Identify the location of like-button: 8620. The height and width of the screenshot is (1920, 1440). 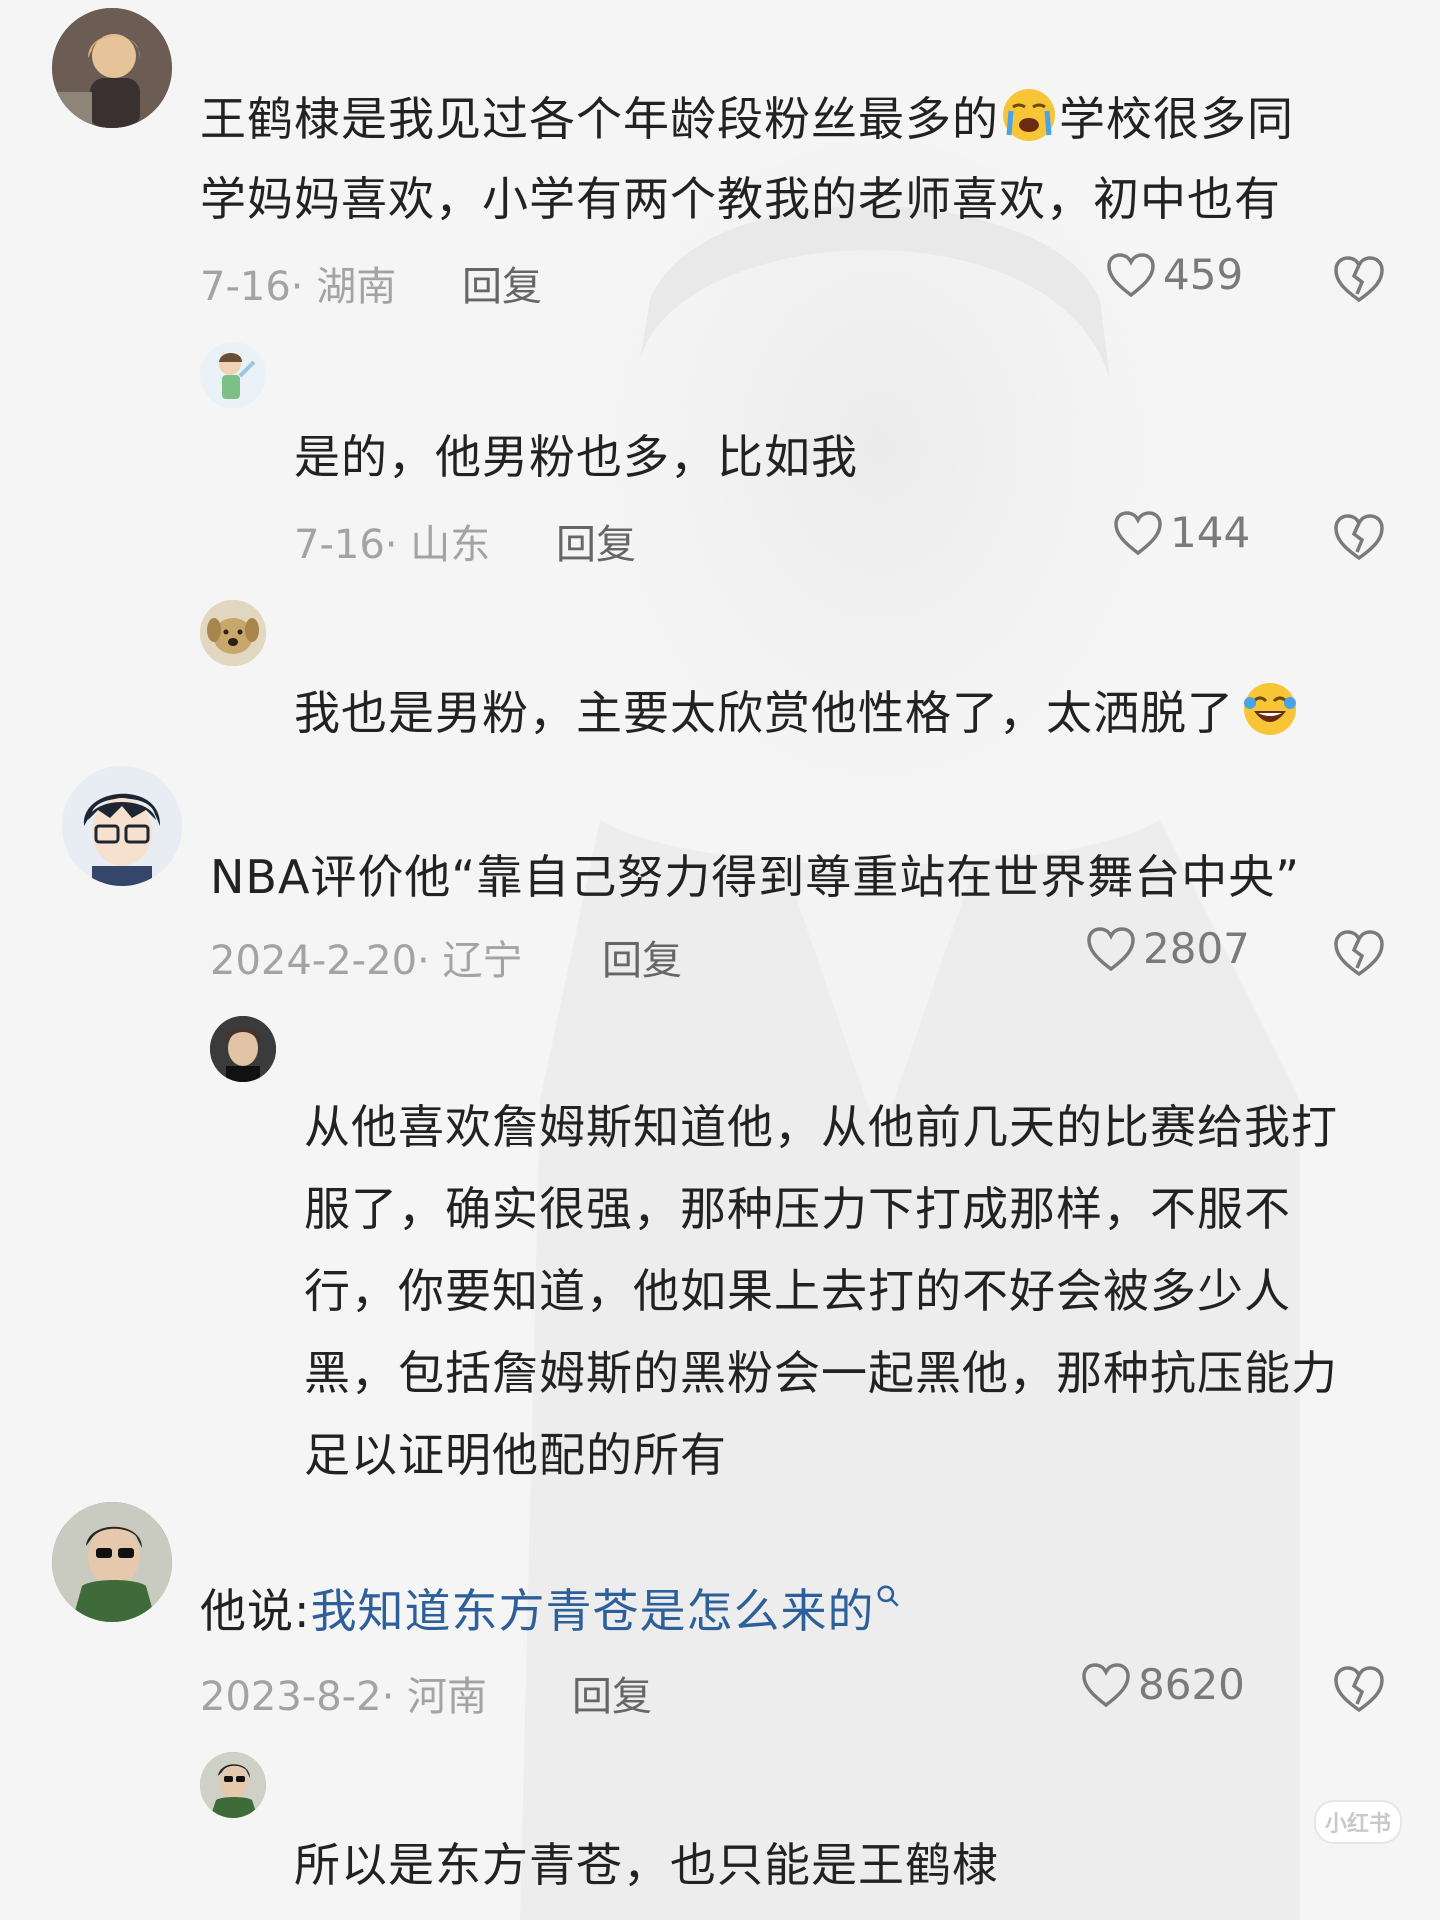
(1162, 1684).